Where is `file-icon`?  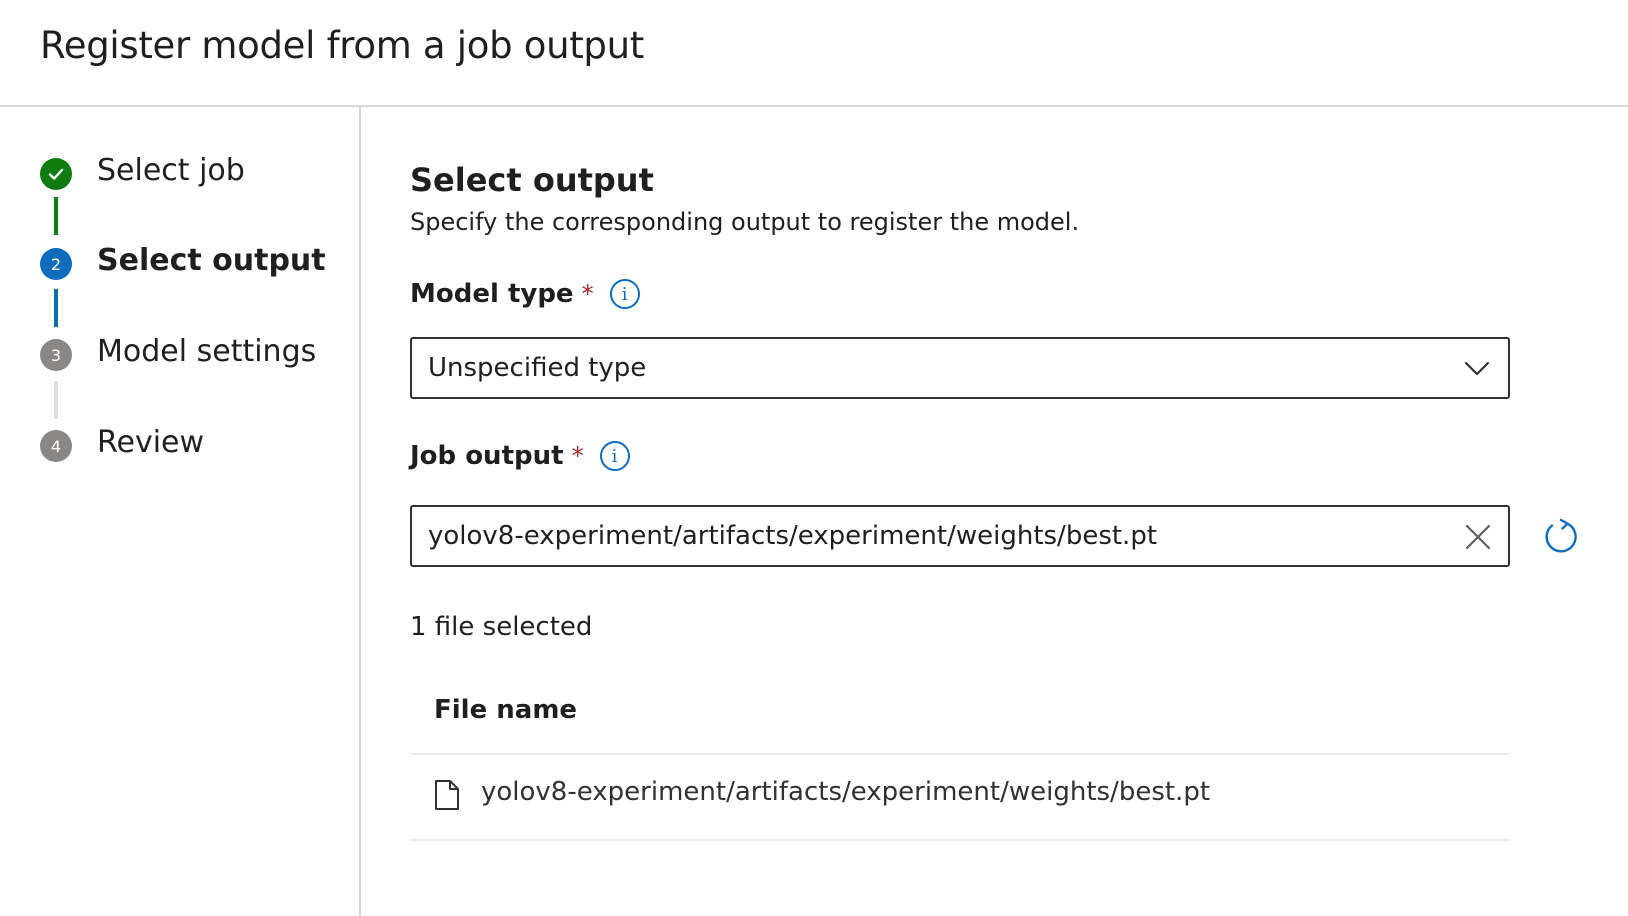 file-icon is located at coordinates (447, 795).